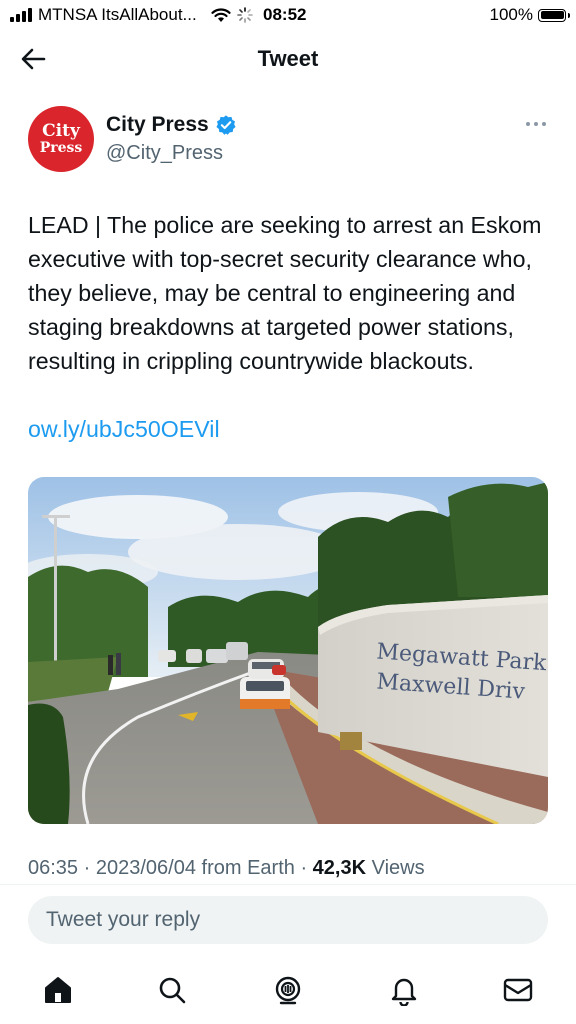 The image size is (576, 1024). I want to click on spaces-icon, so click(288, 990).